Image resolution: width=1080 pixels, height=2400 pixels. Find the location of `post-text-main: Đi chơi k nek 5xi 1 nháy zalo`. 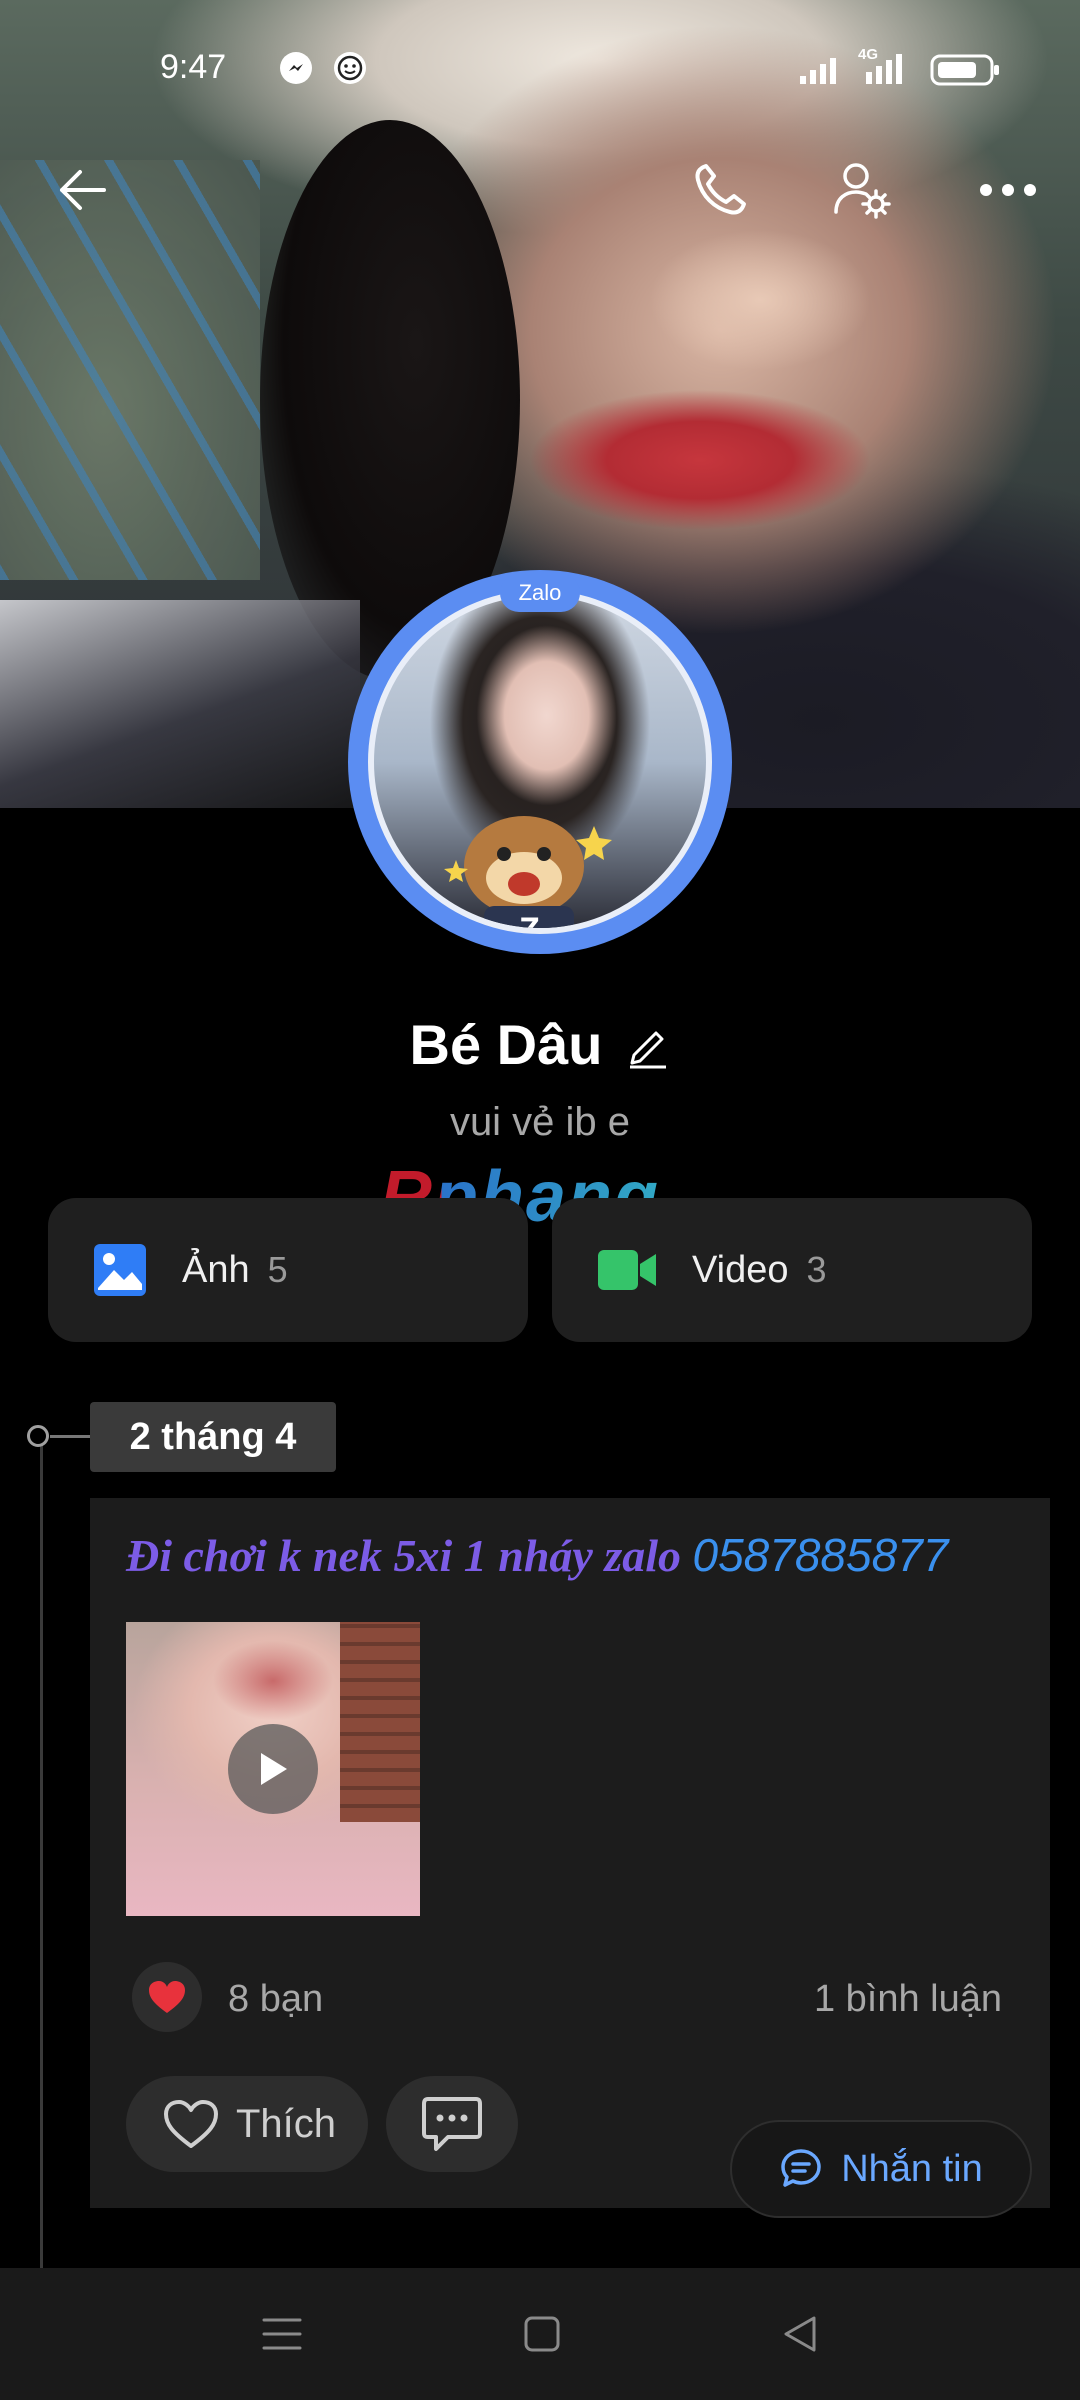

post-text-main: Đi chơi k nek 5xi 1 nháy zalo is located at coordinates (404, 1555).